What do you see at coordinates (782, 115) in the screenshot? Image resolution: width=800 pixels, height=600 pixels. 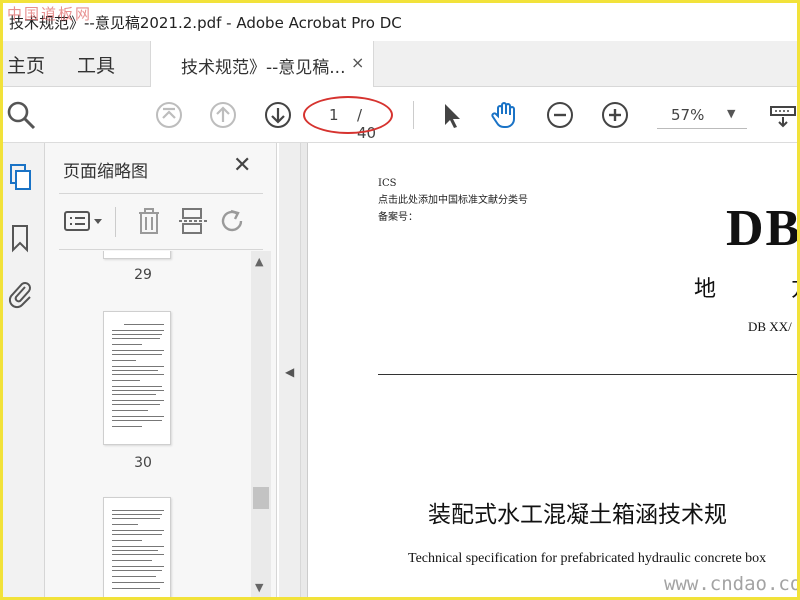 I see `fit-page-icon` at bounding box center [782, 115].